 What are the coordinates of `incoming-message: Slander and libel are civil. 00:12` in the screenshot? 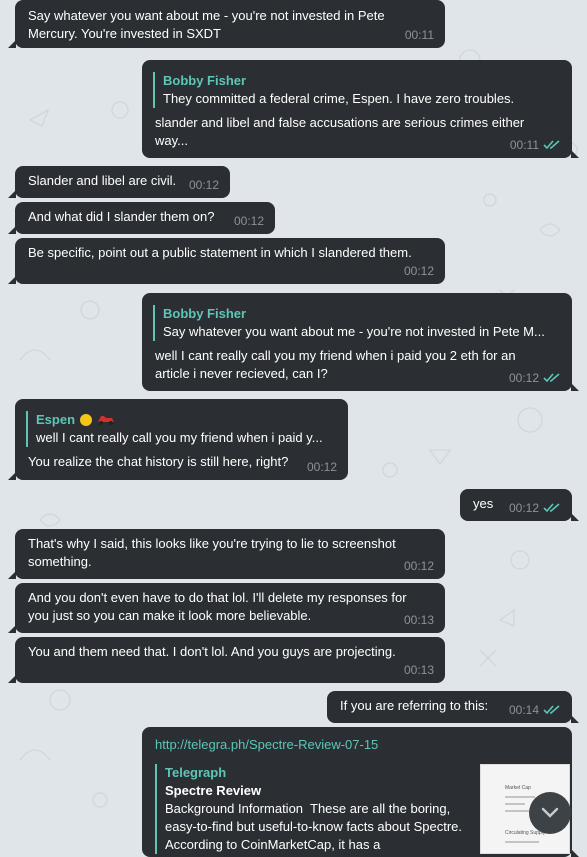 It's located at (119, 182).